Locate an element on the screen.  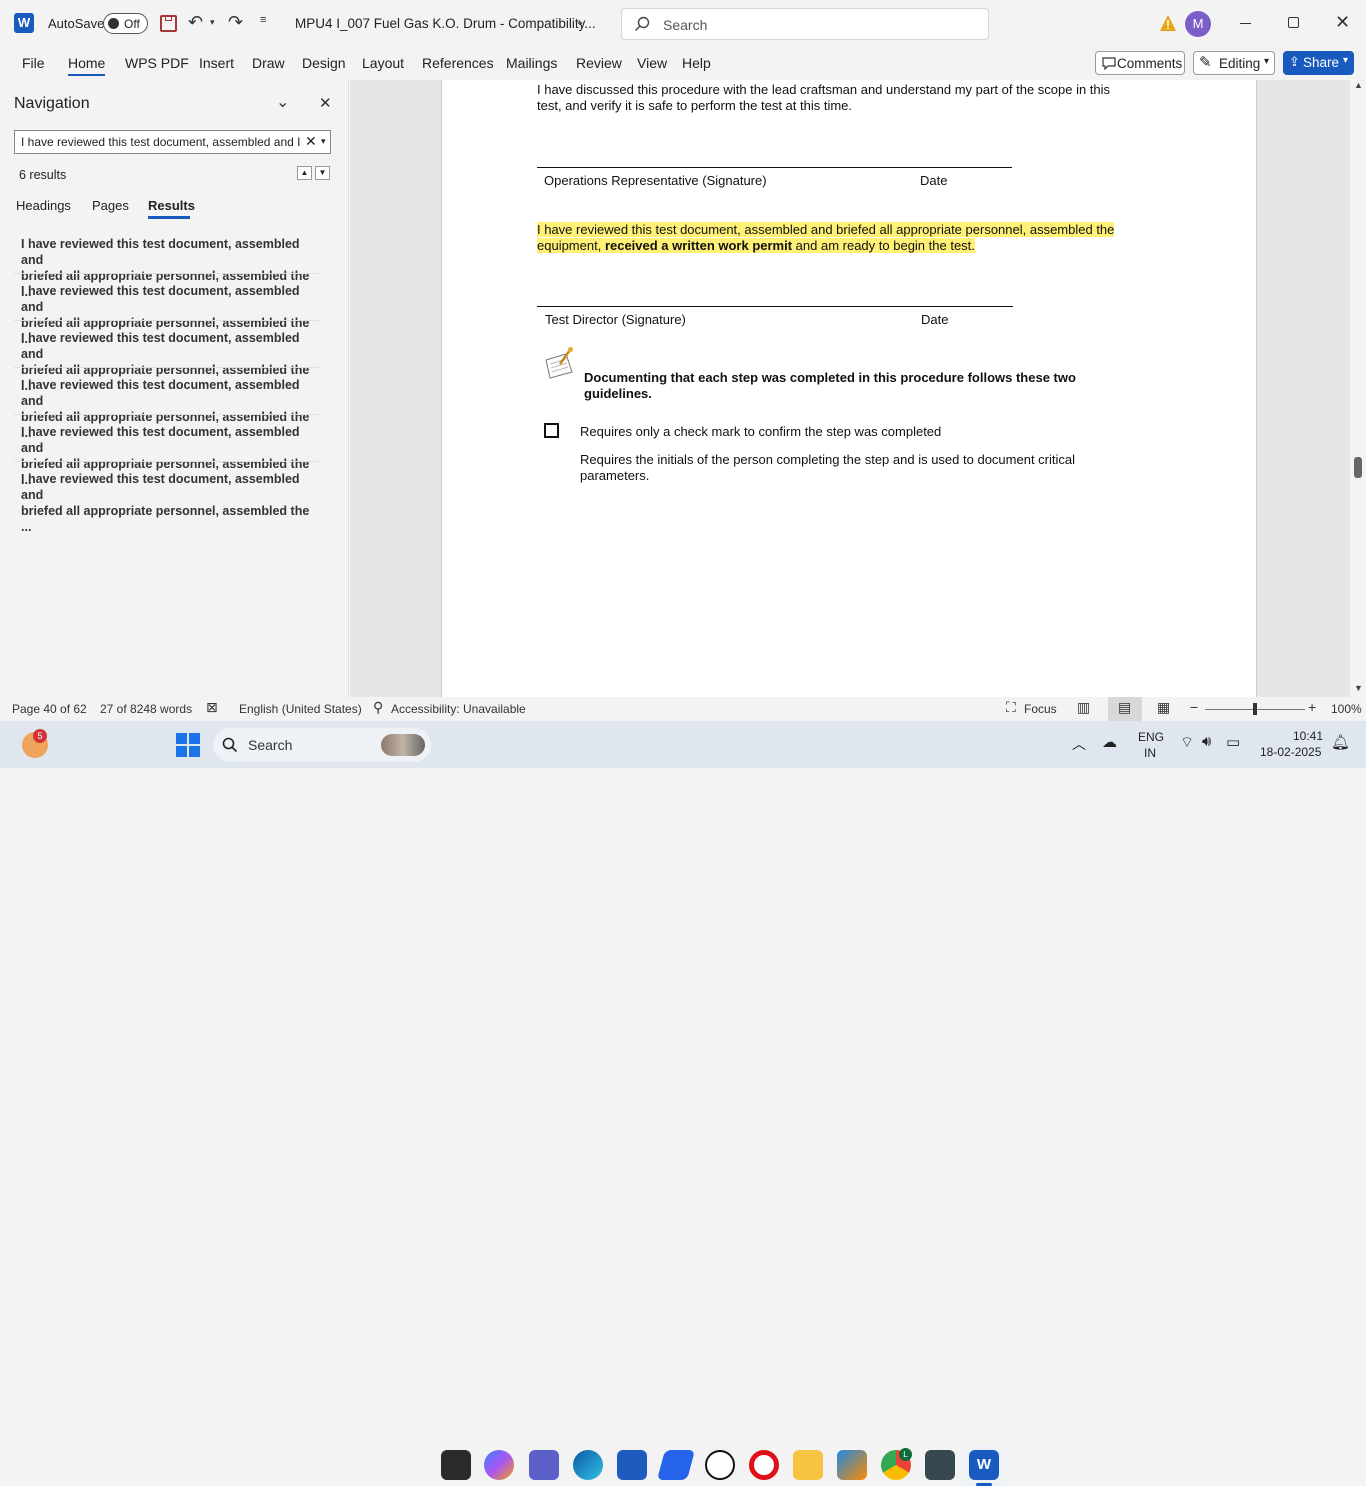
task-view-icon is located at coordinates (456, 1465).